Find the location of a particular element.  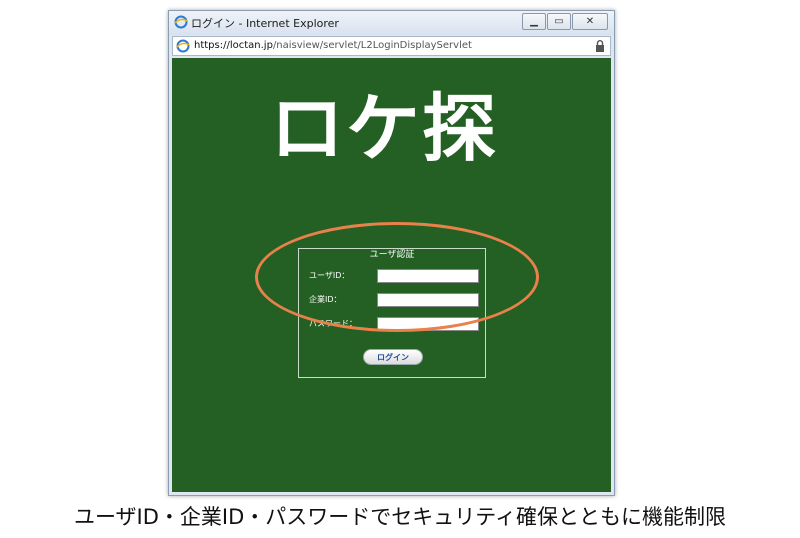

window-title: ログイン - Internet Explorer is located at coordinates (265, 23).